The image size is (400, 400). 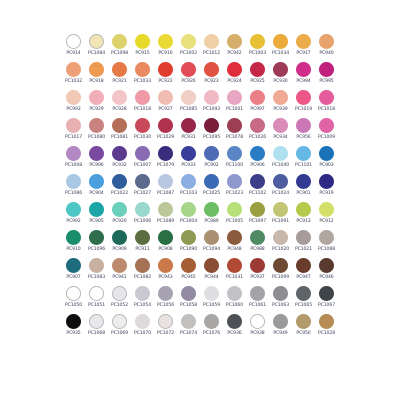 I want to click on color-code-label: PC909, so click(x=119, y=249).